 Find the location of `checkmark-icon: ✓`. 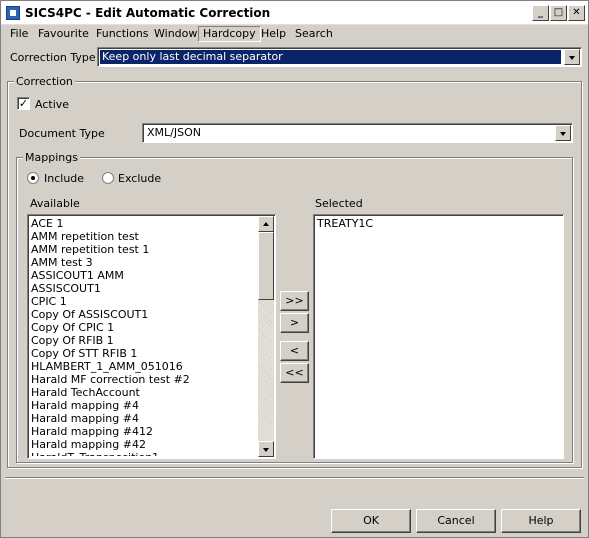

checkmark-icon: ✓ is located at coordinates (23, 103).